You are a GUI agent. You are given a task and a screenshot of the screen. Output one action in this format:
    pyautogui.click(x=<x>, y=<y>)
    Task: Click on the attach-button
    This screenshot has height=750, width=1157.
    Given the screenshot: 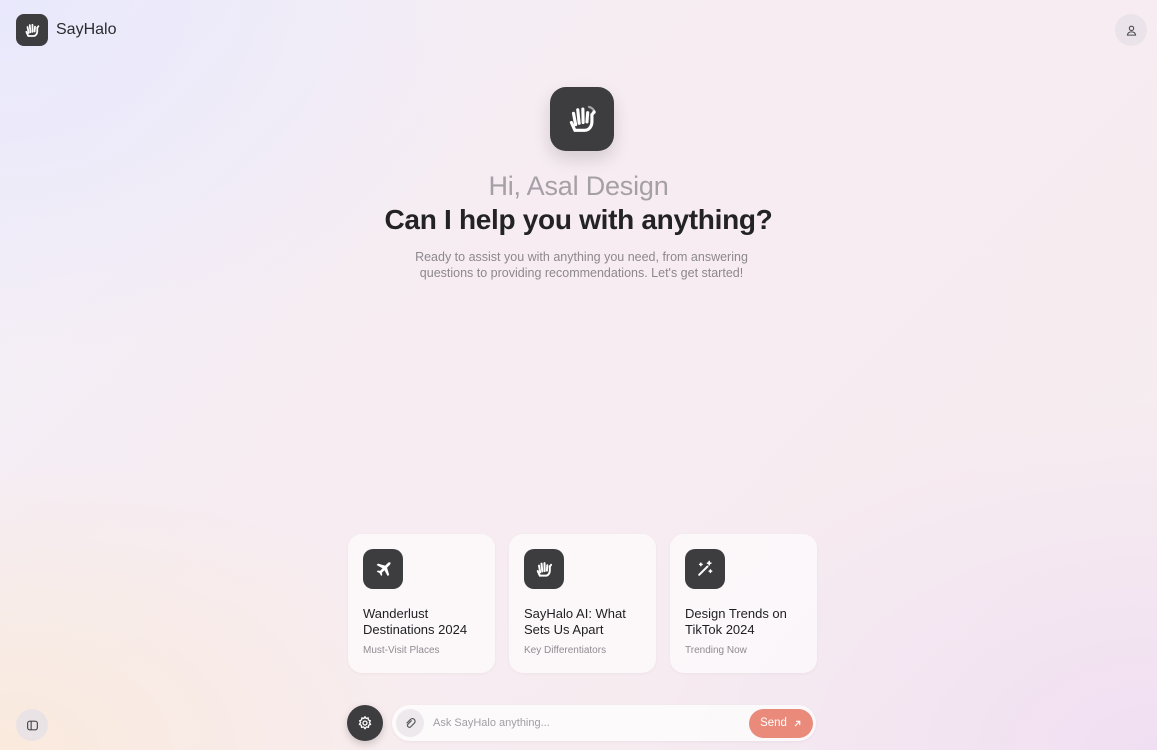 What is the action you would take?
    pyautogui.click(x=410, y=723)
    